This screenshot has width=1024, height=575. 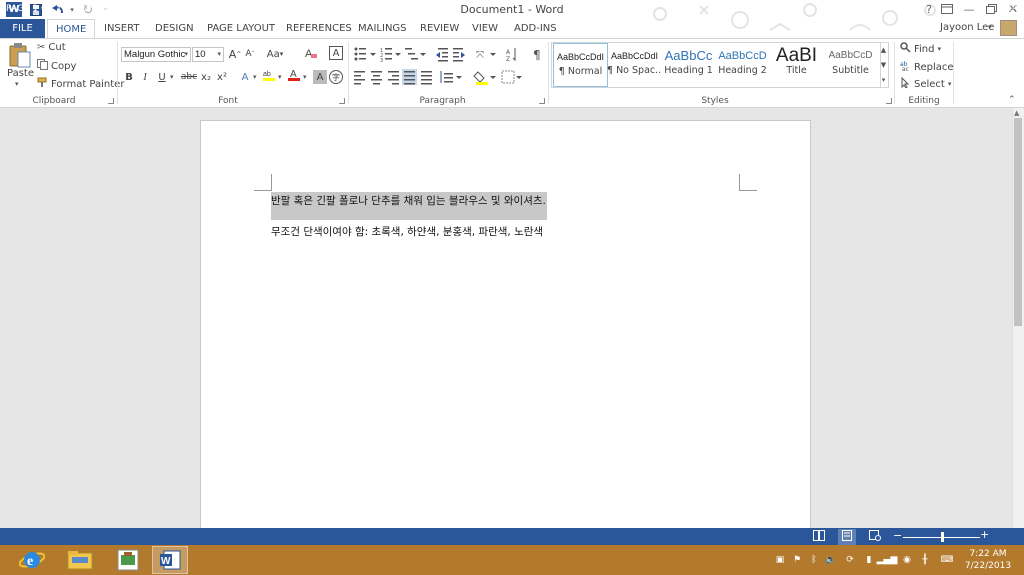 What do you see at coordinates (439, 28) in the screenshot?
I see `tab-review: REVIEW` at bounding box center [439, 28].